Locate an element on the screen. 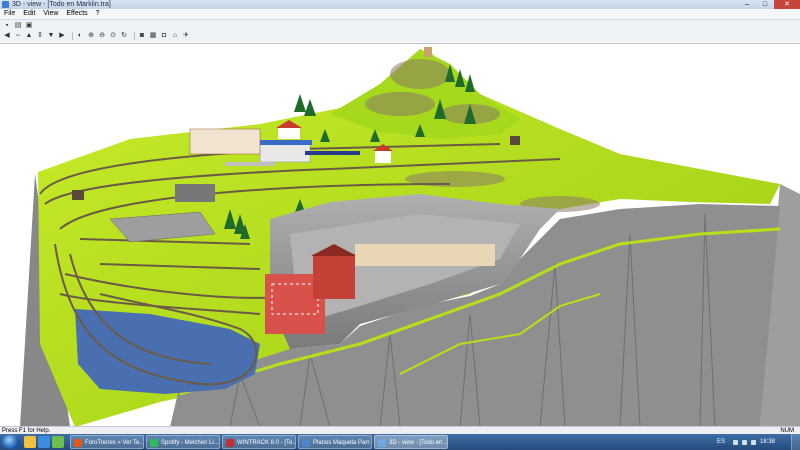 Image resolution: width=800 pixels, height=450 pixels. save-icon: ▪ is located at coordinates (7, 26).